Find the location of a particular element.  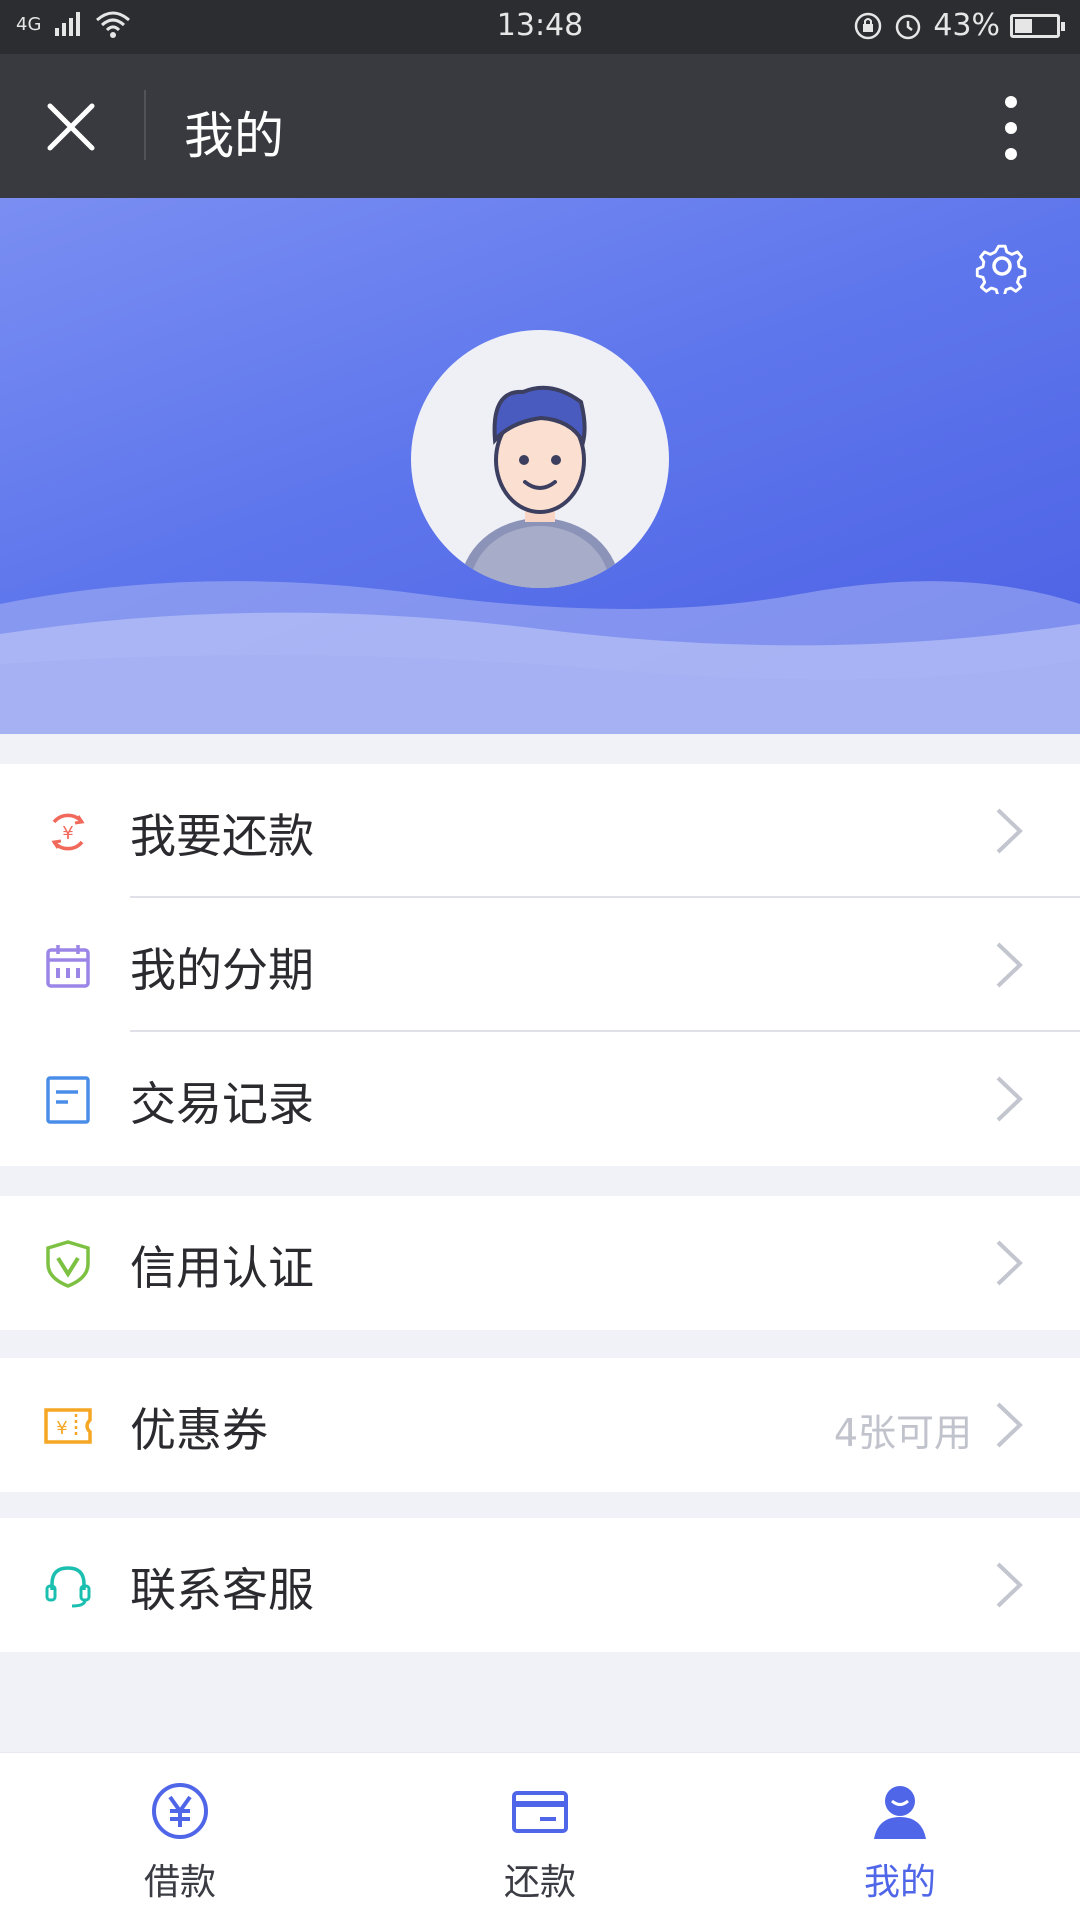

menu-item-repay: ¥ 我要还款 is located at coordinates (540, 831).